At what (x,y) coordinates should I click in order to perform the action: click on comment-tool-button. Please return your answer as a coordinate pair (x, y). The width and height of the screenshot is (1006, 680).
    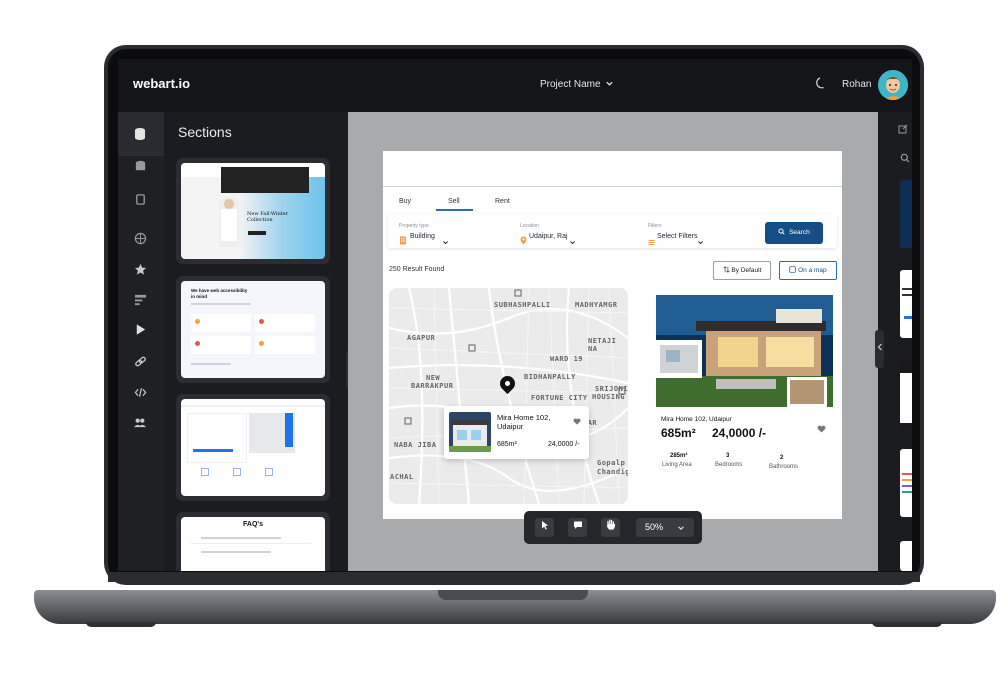
    Looking at the image, I should click on (577, 527).